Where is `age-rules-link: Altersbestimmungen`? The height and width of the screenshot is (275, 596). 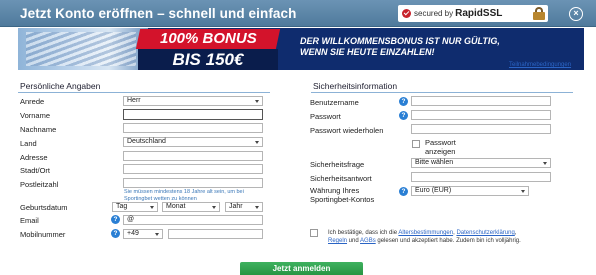
age-rules-link: Altersbestimmungen is located at coordinates (425, 233).